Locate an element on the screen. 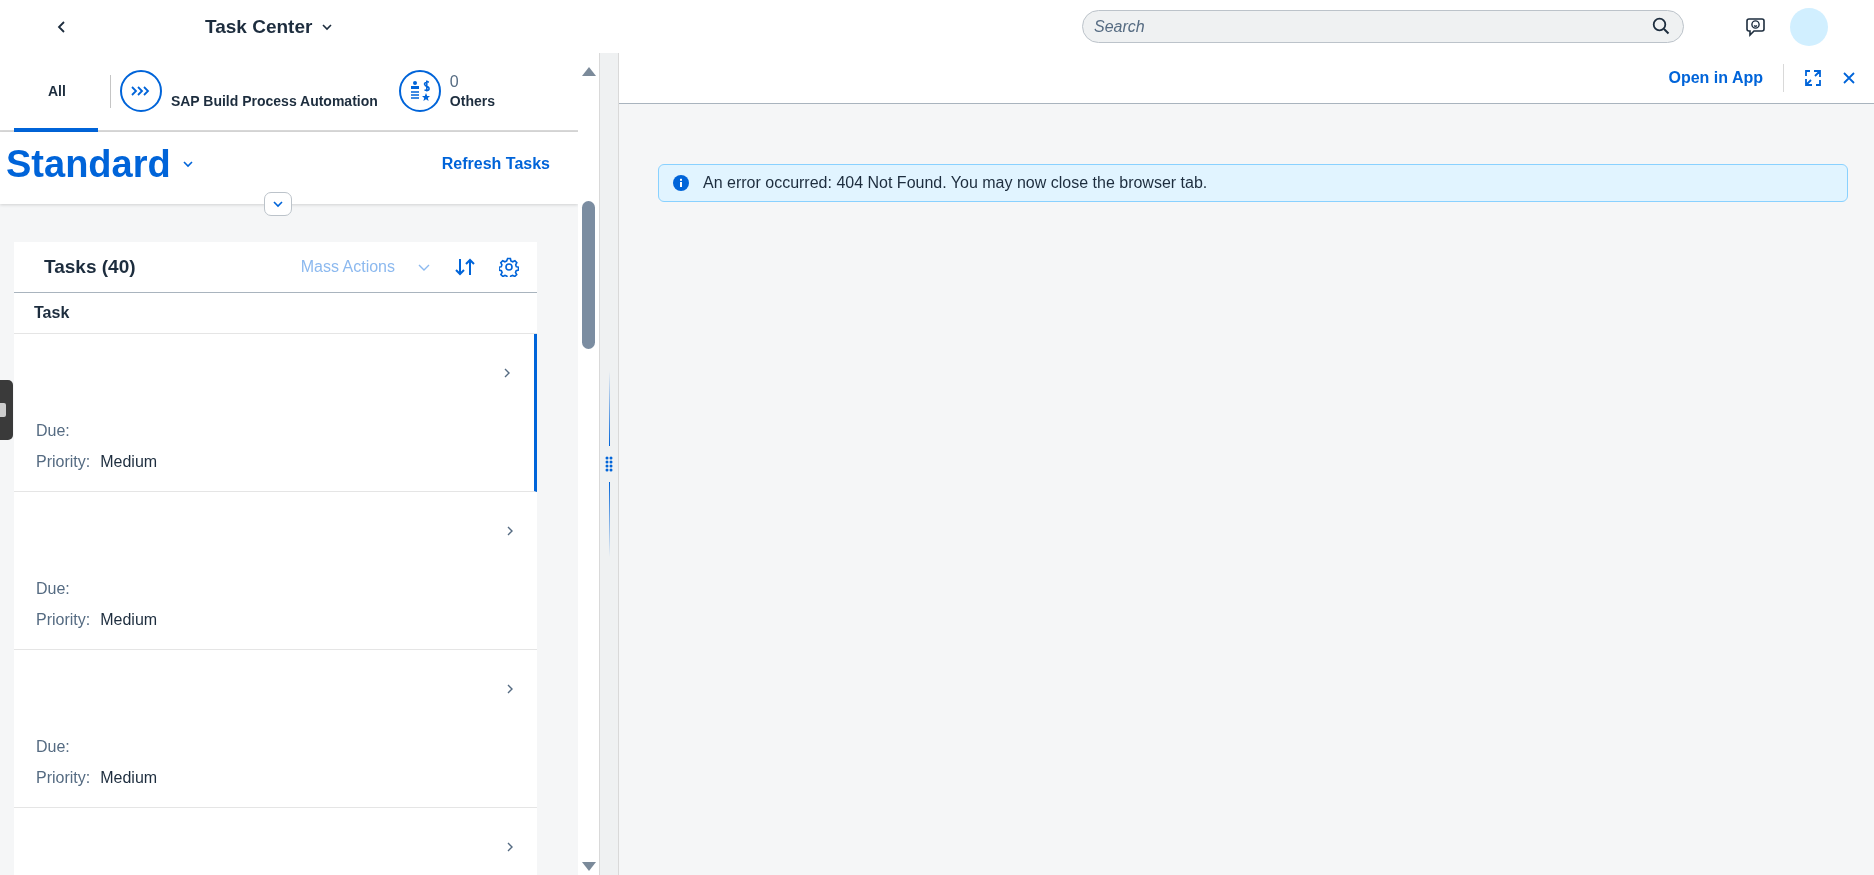  error-message: An error occurred: 404 Not Found. You may now close the browser tab. is located at coordinates (955, 183).